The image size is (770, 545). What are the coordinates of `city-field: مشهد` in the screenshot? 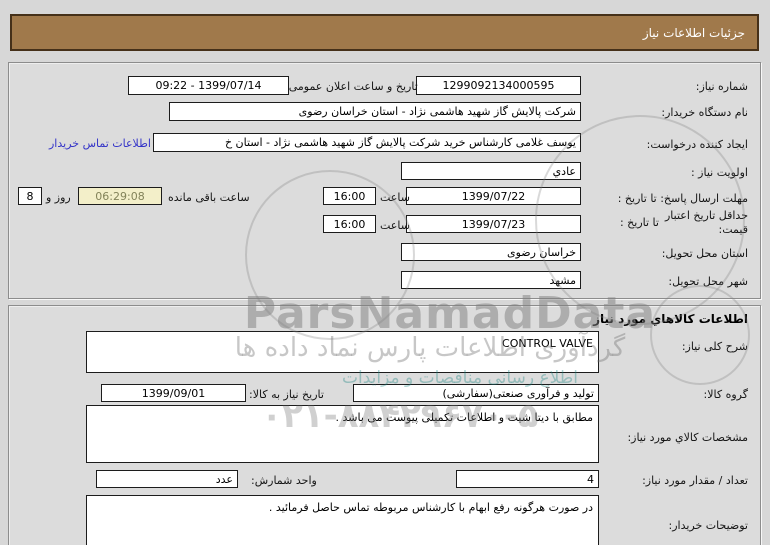 It's located at (491, 280).